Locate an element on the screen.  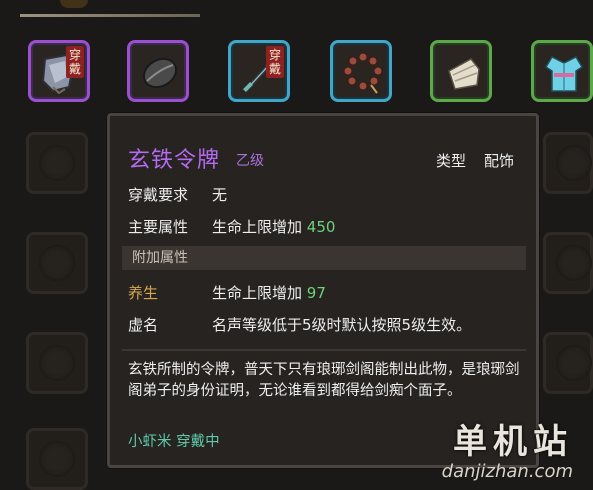
main-attr-row: 主要属性 生命上限增加 450 is located at coordinates (231, 226).